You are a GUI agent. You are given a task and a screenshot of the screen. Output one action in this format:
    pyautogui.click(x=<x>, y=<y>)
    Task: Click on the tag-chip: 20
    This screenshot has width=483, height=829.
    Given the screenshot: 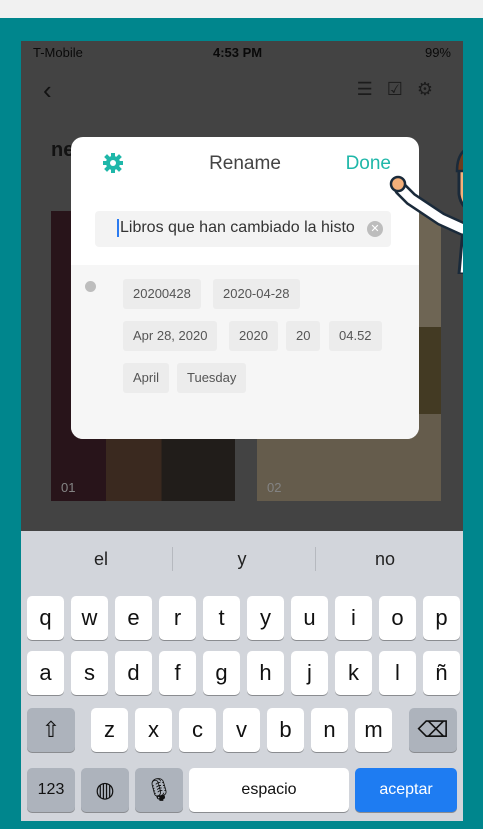 What is the action you would take?
    pyautogui.click(x=303, y=336)
    